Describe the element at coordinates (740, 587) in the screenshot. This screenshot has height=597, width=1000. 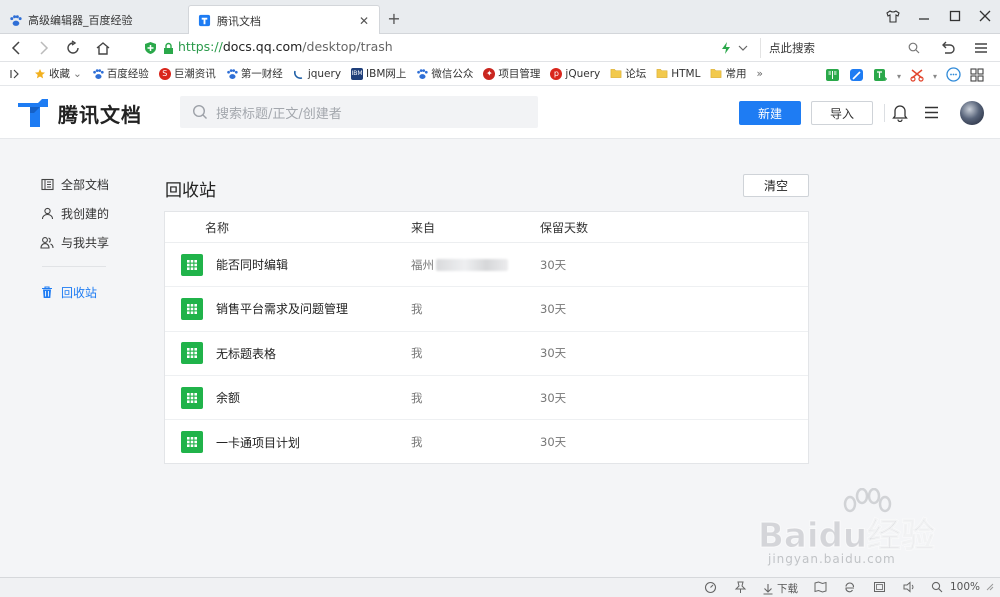
I see `pin-icon` at that location.